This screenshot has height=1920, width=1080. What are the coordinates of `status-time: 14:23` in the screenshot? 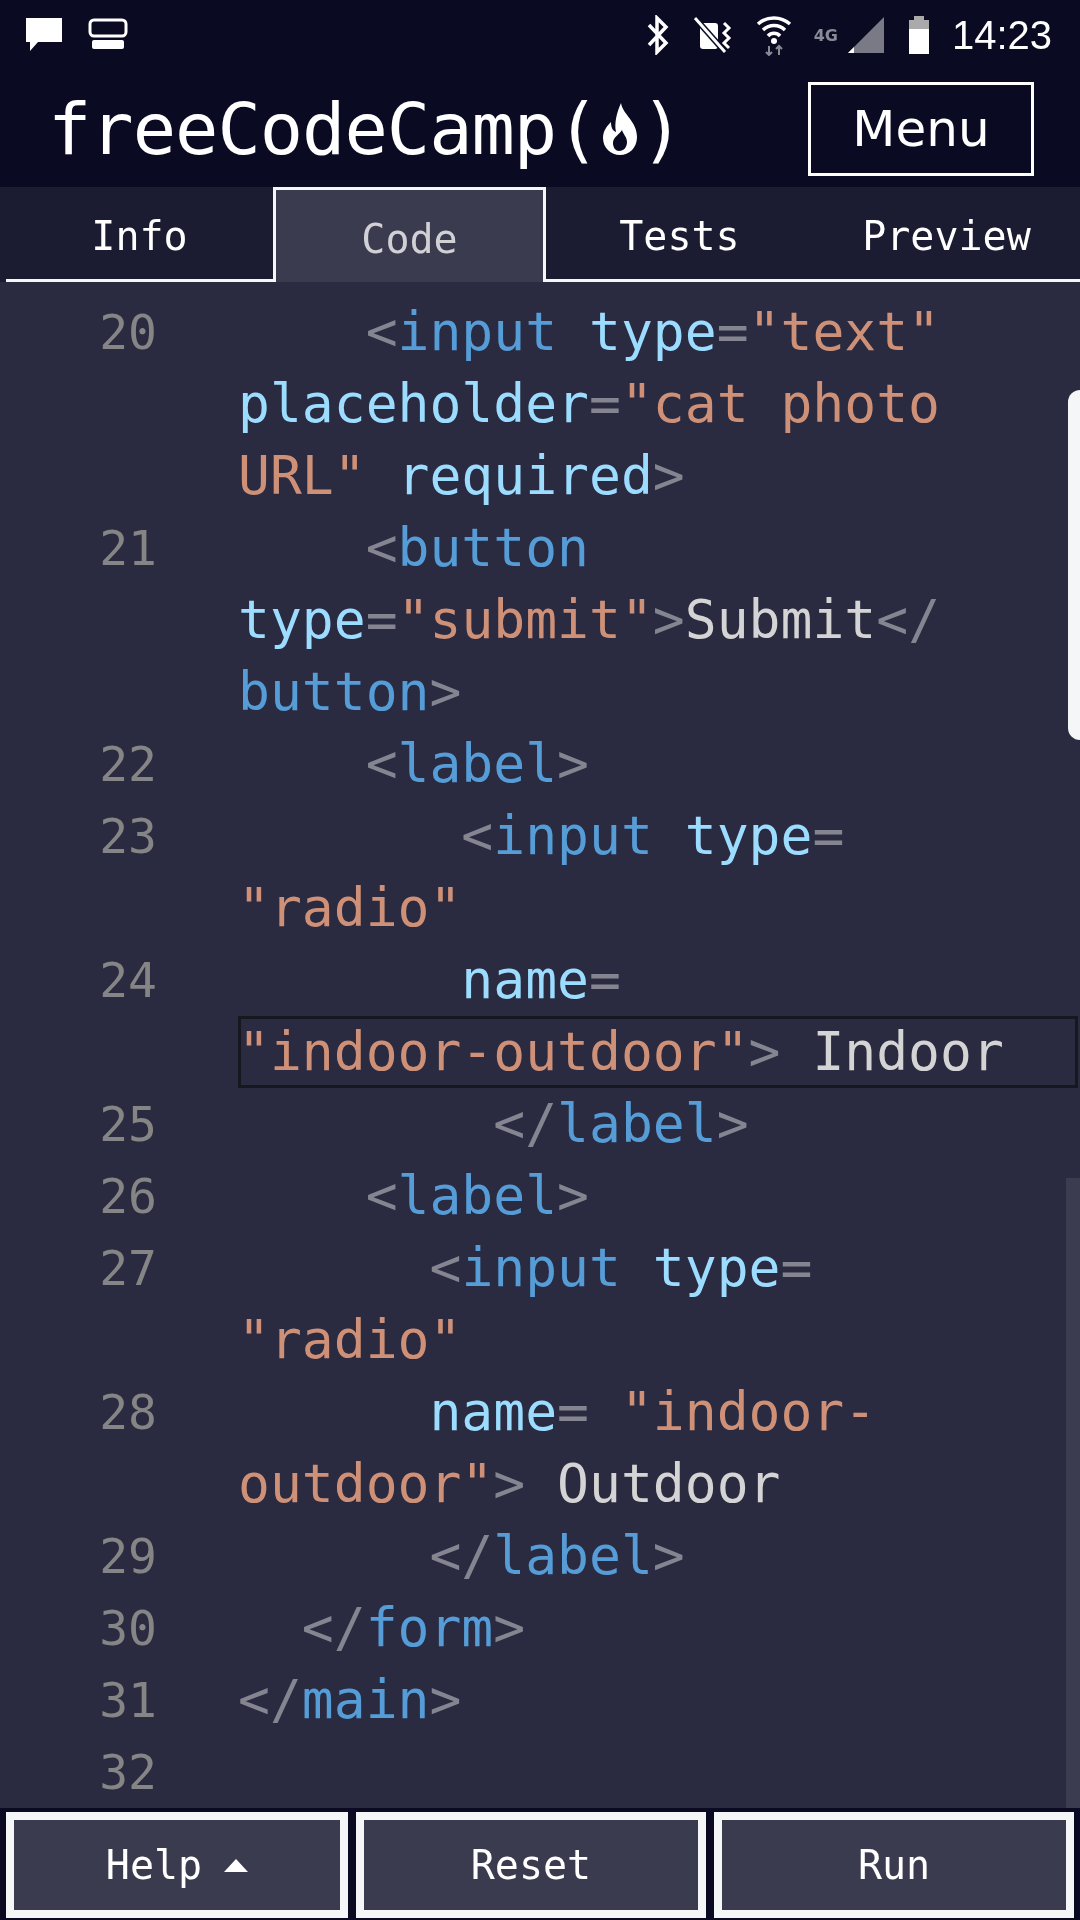 It's located at (1001, 35).